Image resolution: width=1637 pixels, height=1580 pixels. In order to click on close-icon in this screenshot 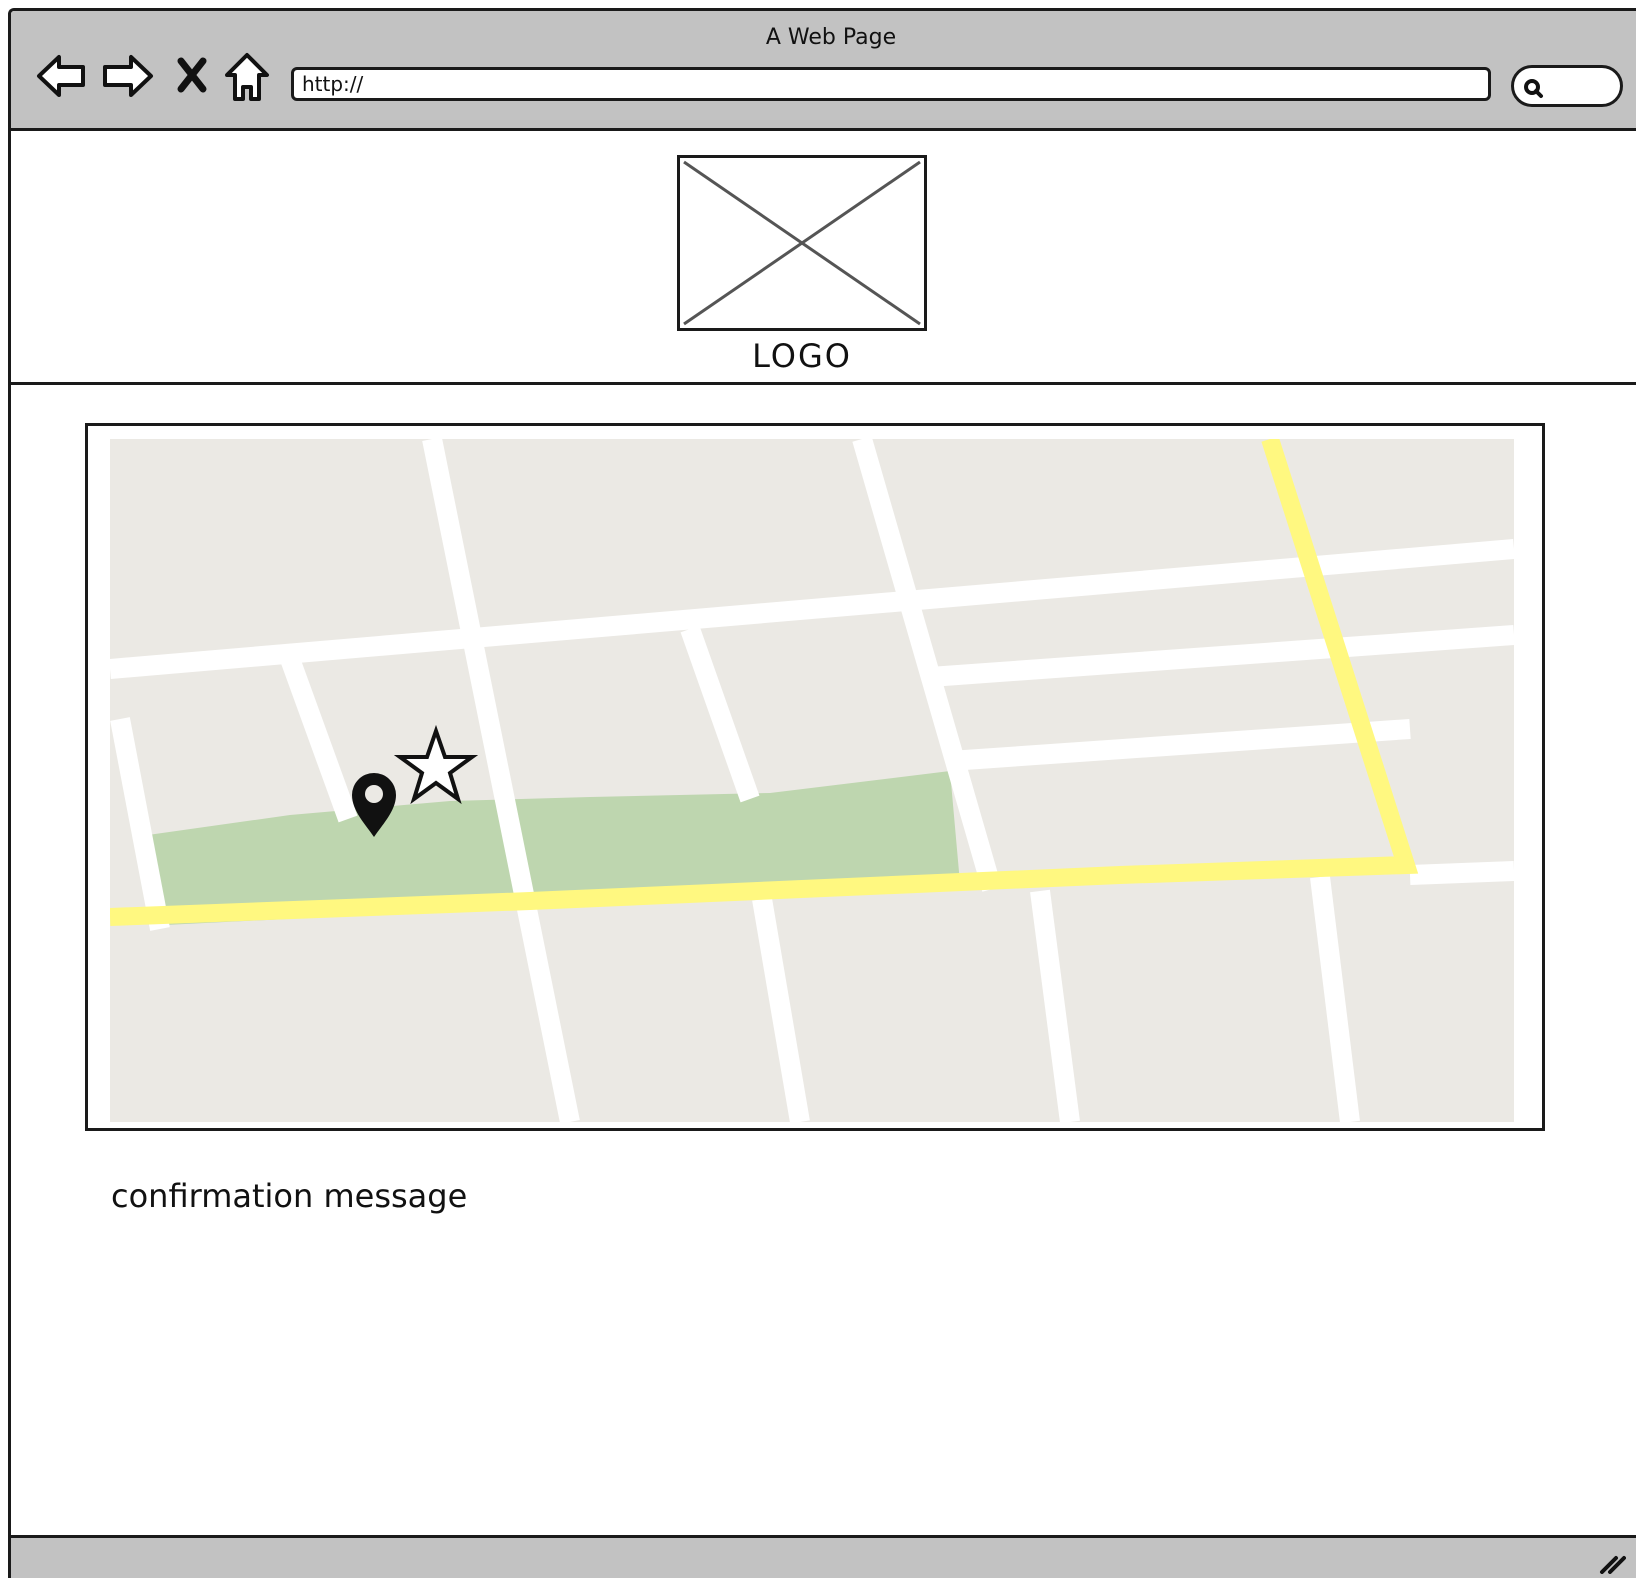, I will do `click(192, 77)`.